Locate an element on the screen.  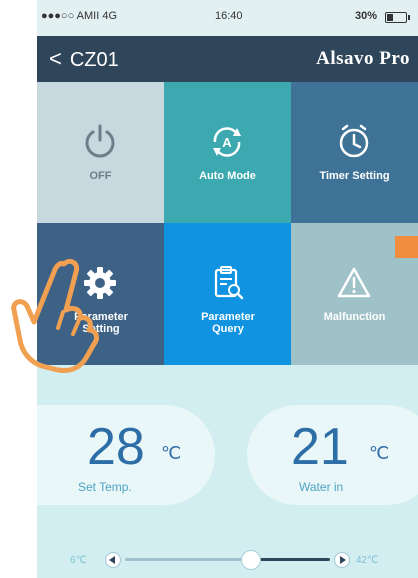
orange-marker is located at coordinates (406, 247).